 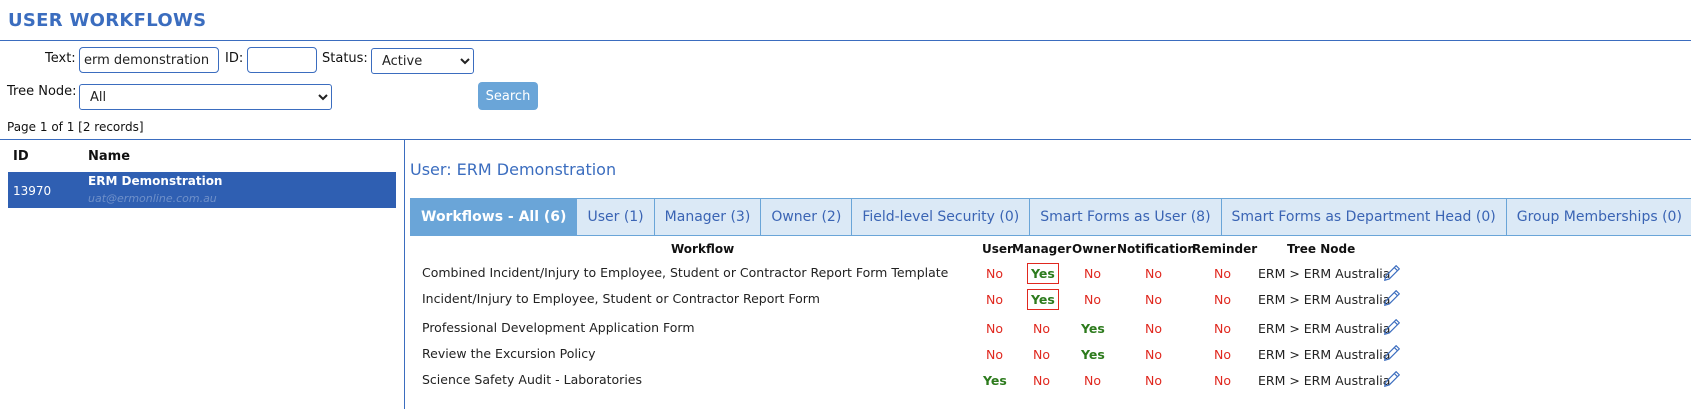 What do you see at coordinates (532, 379) in the screenshot?
I see `workflow-name: Science Safety Audit - Laboratories` at bounding box center [532, 379].